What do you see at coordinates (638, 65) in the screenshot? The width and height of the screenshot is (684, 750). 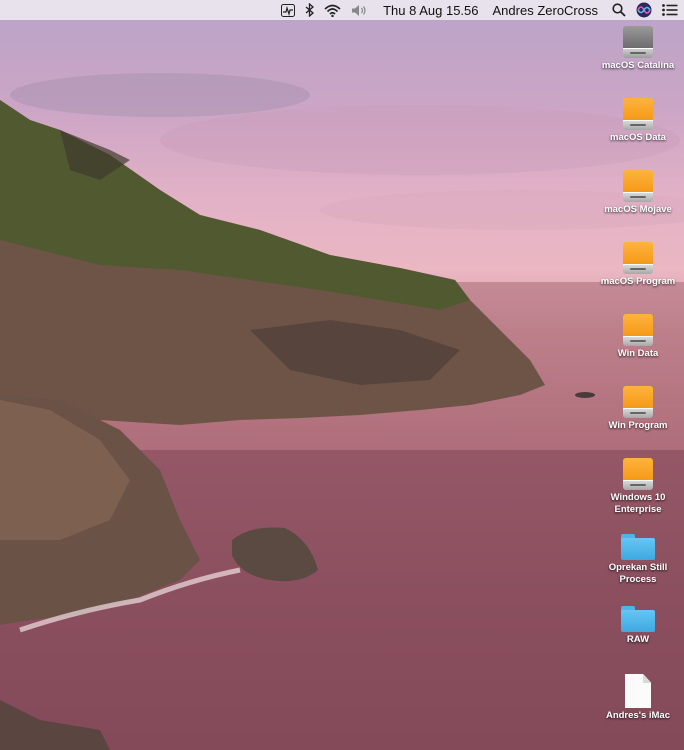 I see `desktop-item-label: macOS Catalina` at bounding box center [638, 65].